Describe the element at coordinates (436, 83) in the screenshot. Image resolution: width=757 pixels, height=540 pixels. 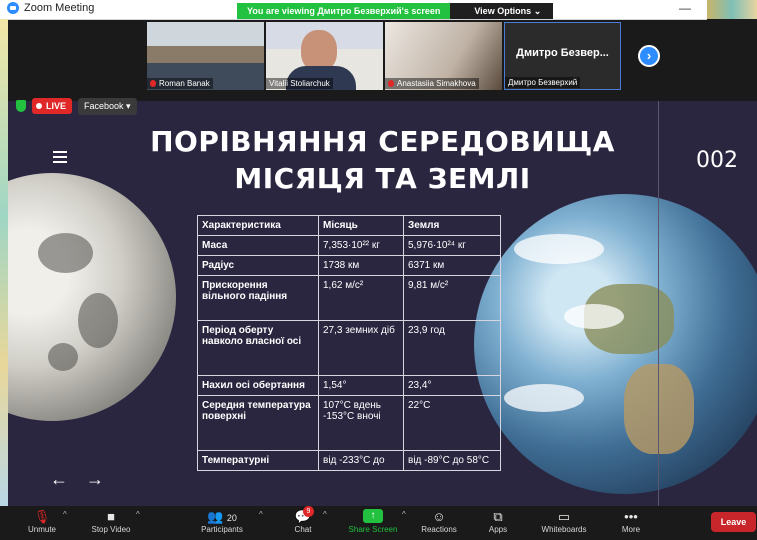
I see `participant-name: Anastasiia Simakhova` at that location.